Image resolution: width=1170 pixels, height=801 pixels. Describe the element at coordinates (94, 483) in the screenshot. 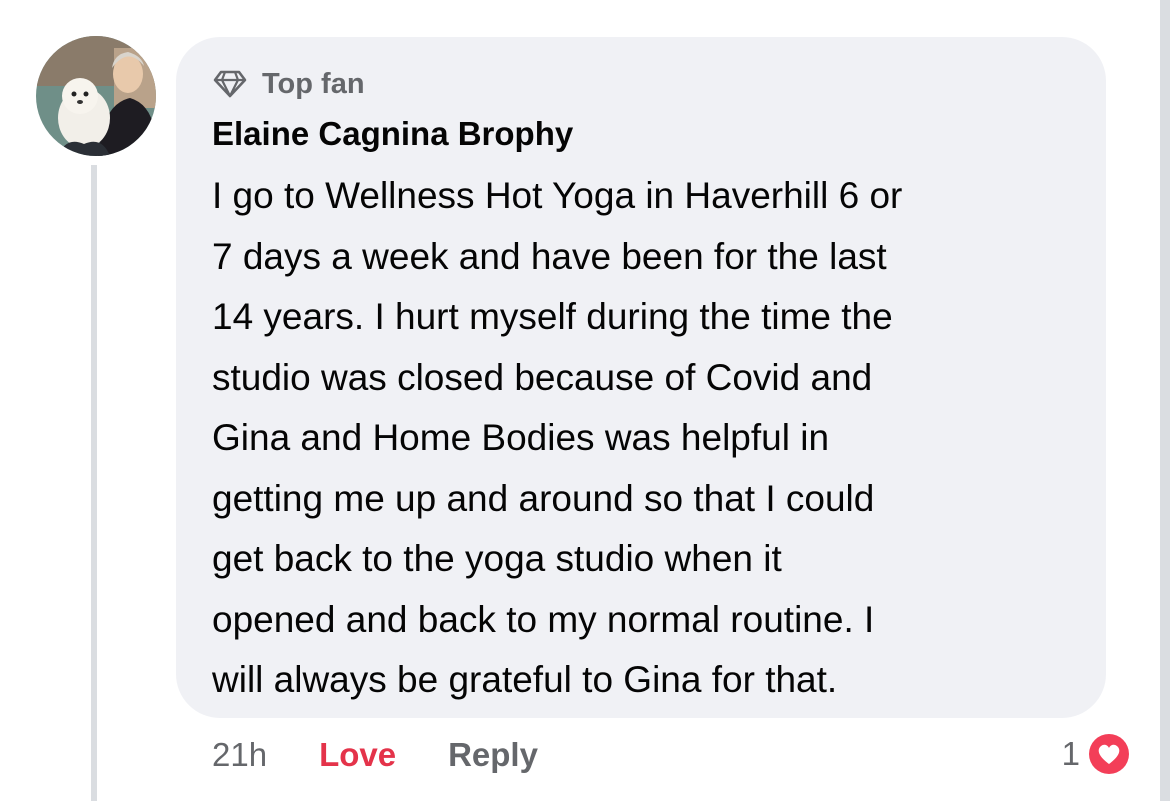

I see `thread-line` at that location.